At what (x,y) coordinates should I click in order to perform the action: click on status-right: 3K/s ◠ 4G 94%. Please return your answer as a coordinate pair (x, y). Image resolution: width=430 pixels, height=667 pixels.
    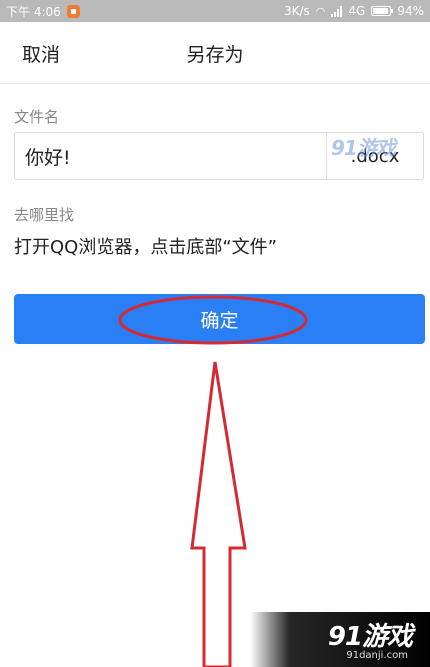
    Looking at the image, I should click on (354, 11).